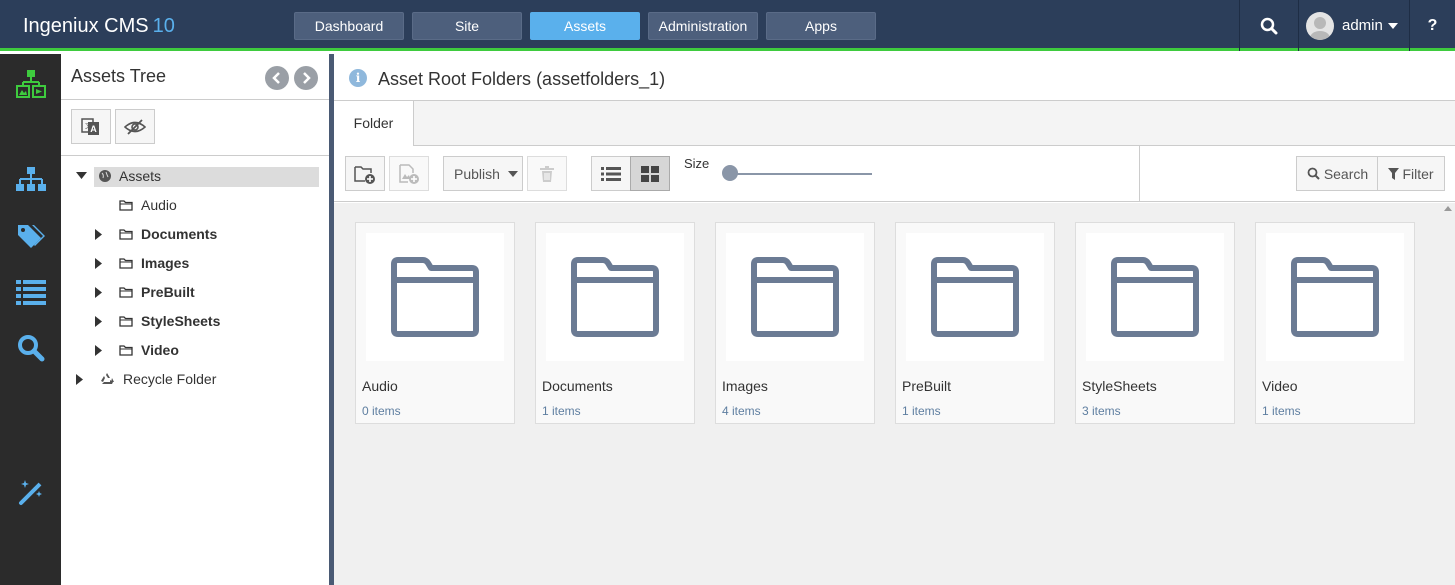  What do you see at coordinates (477, 173) in the screenshot?
I see `publish-label: Publish` at bounding box center [477, 173].